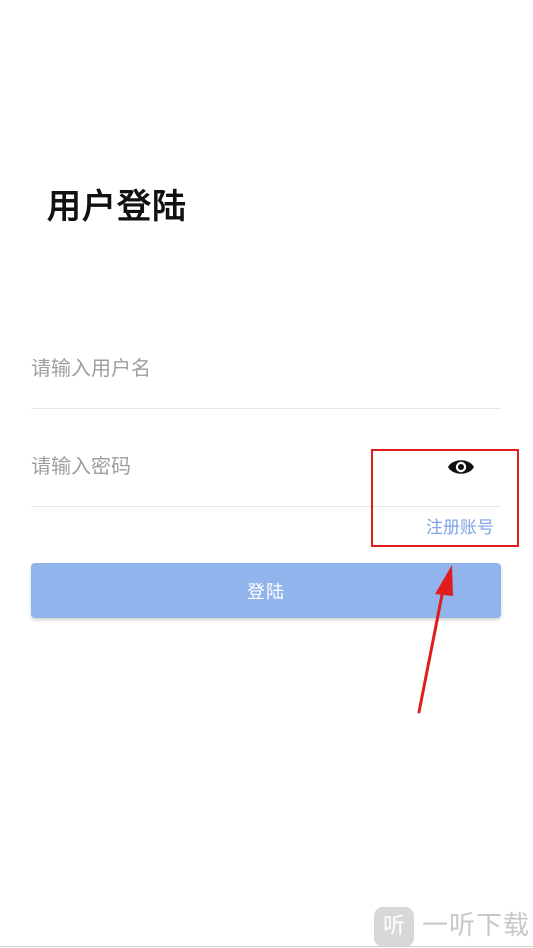 The width and height of the screenshot is (533, 948). What do you see at coordinates (266, 408) in the screenshot?
I see `username-divider` at bounding box center [266, 408].